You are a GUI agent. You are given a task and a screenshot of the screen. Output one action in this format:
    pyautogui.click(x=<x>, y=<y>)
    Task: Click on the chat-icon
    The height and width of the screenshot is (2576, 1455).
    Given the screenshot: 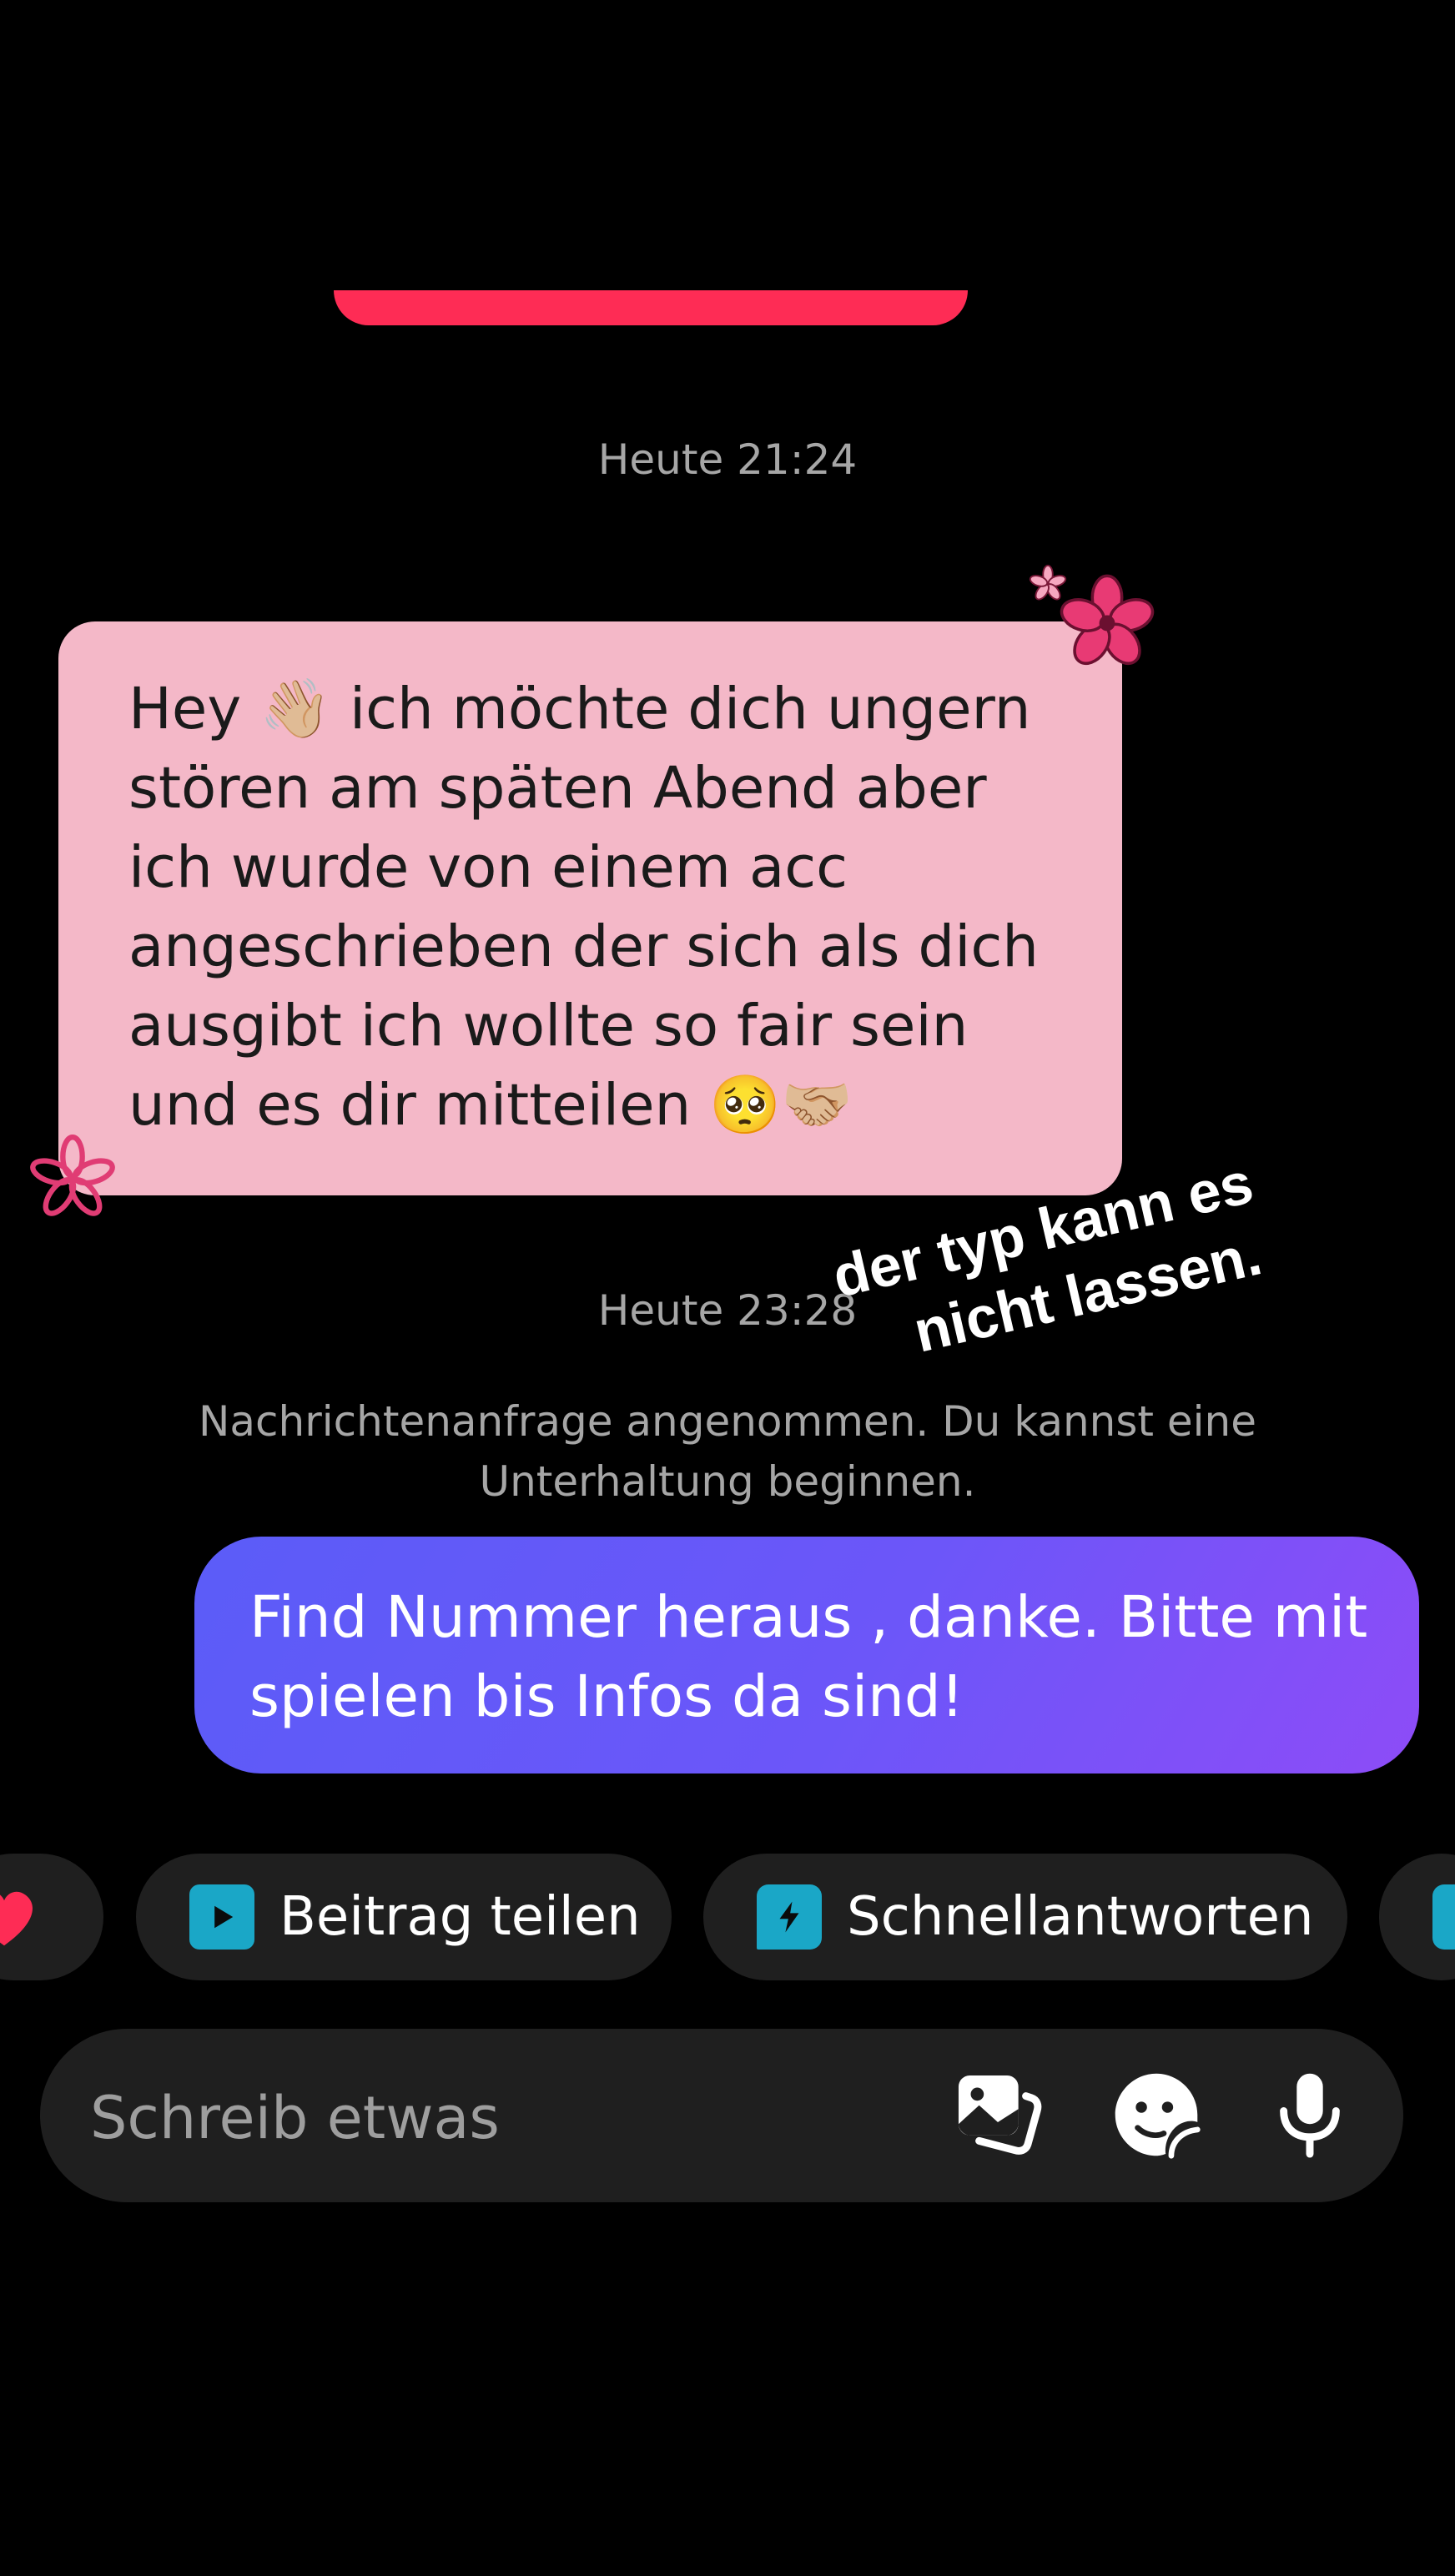 What is the action you would take?
    pyautogui.click(x=1443, y=1917)
    